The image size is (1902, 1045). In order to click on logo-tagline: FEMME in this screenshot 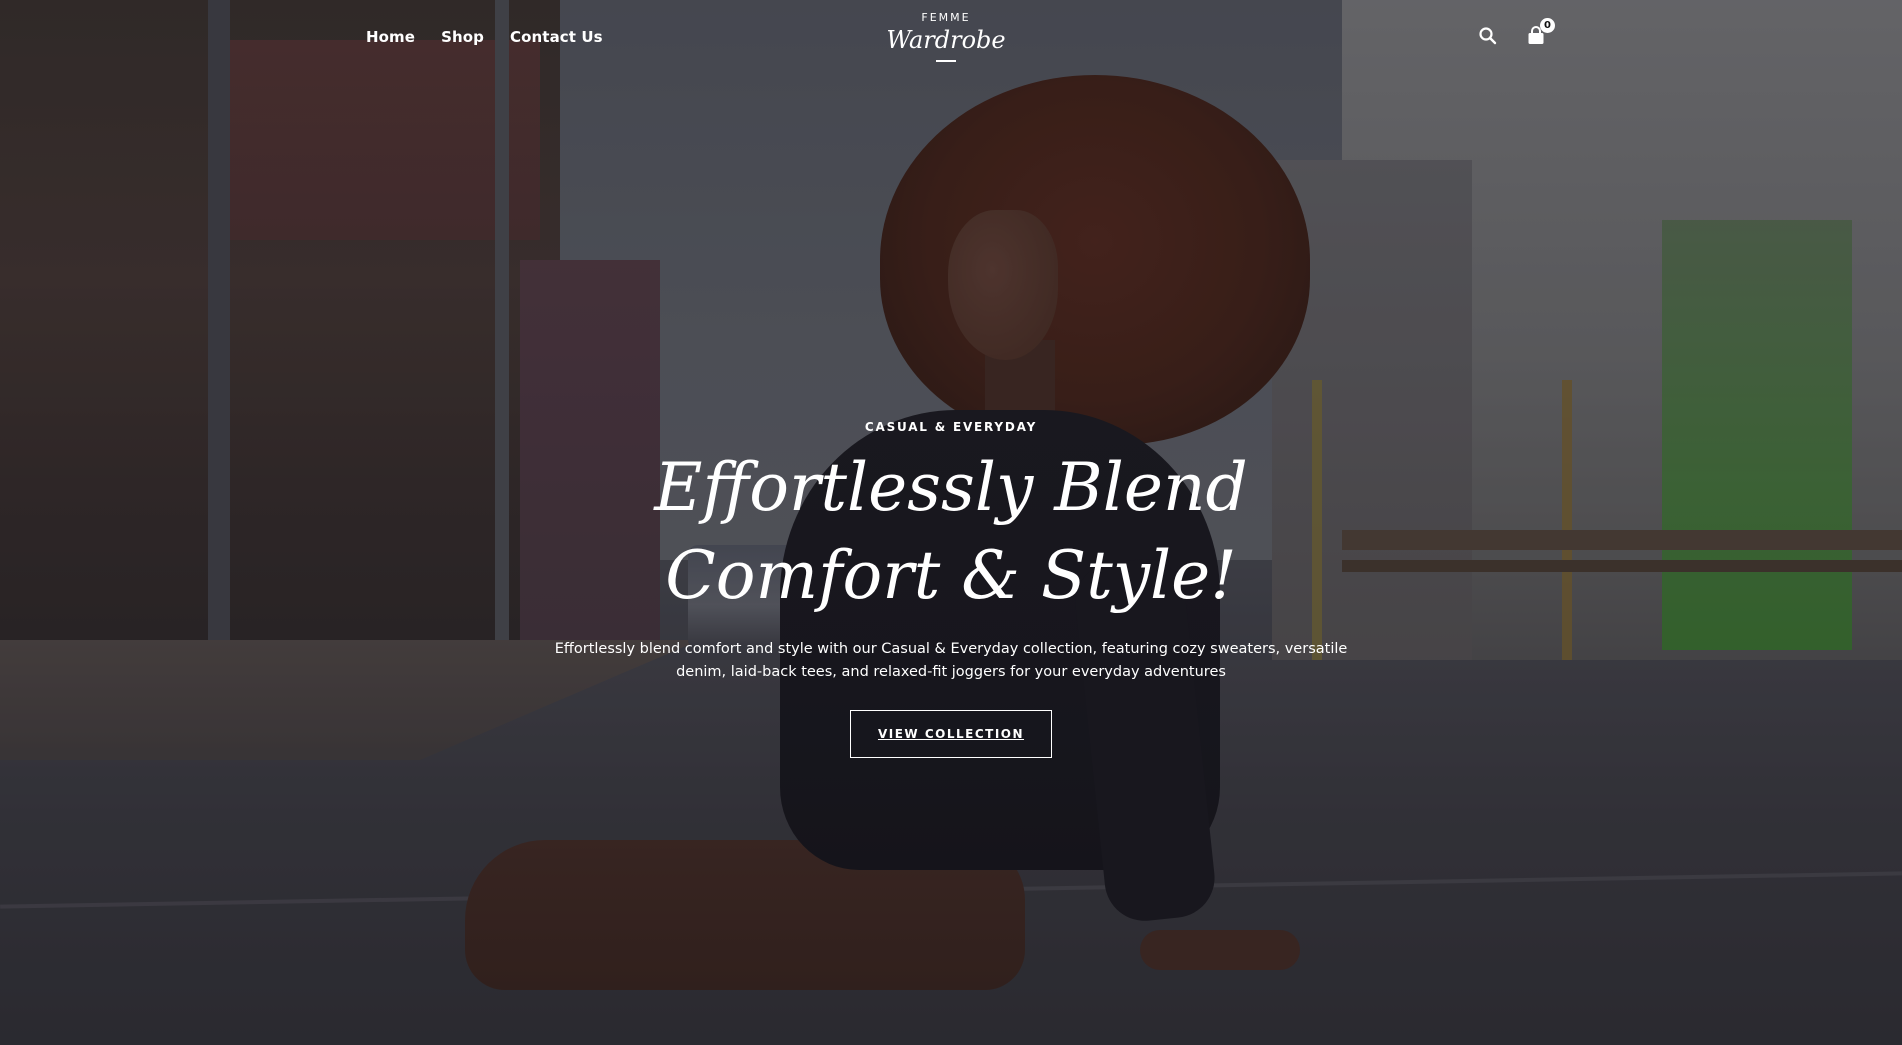, I will do `click(946, 17)`.